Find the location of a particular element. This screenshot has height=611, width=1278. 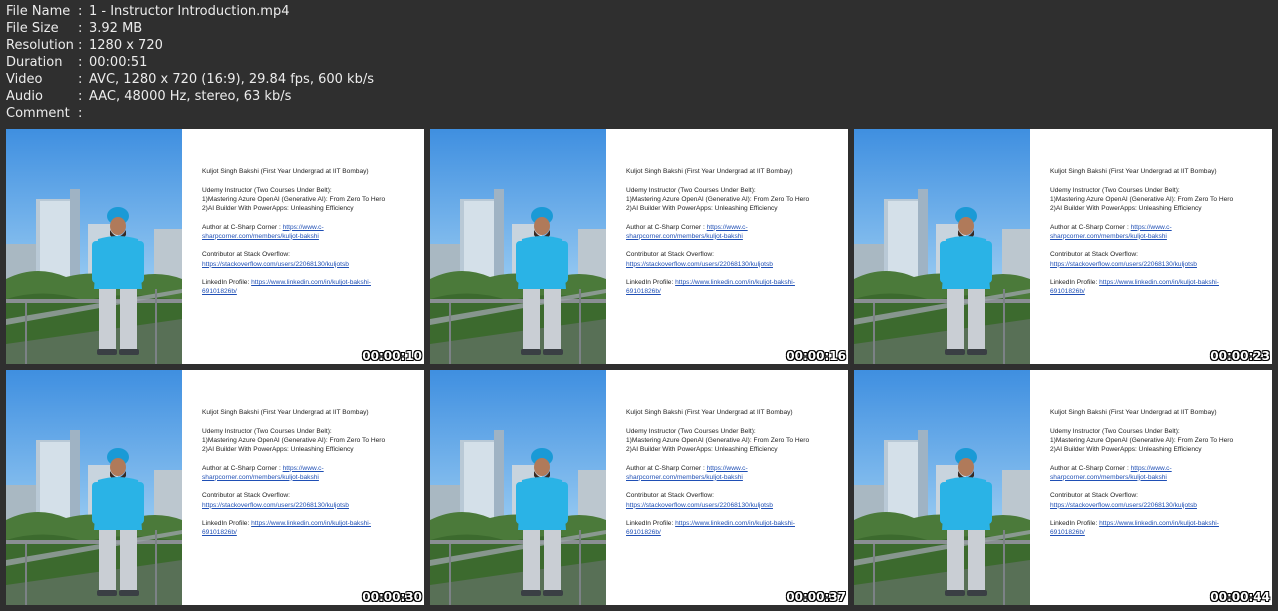

timestamp: 00:00:16 is located at coordinates (816, 356).